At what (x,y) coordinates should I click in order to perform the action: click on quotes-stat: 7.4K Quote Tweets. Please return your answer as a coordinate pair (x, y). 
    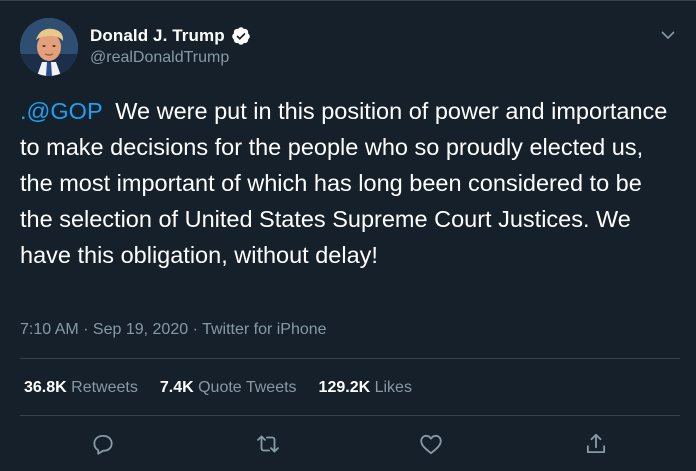
    Looking at the image, I should click on (228, 388).